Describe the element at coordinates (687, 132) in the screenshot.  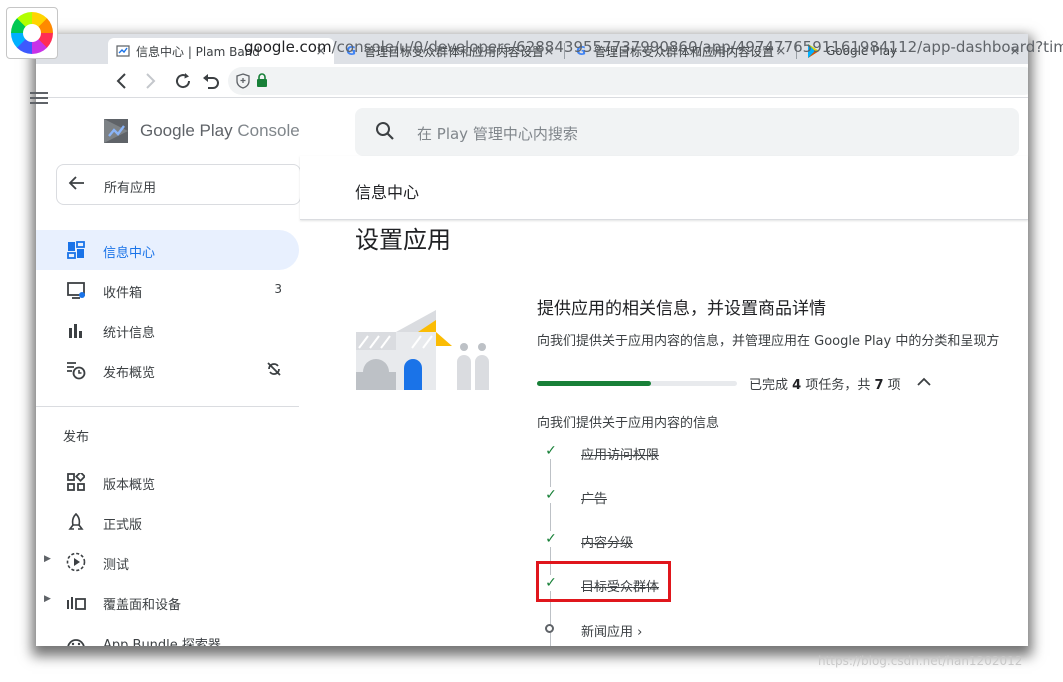
I see `search-bar: 在 Play 管理中心内搜索` at that location.